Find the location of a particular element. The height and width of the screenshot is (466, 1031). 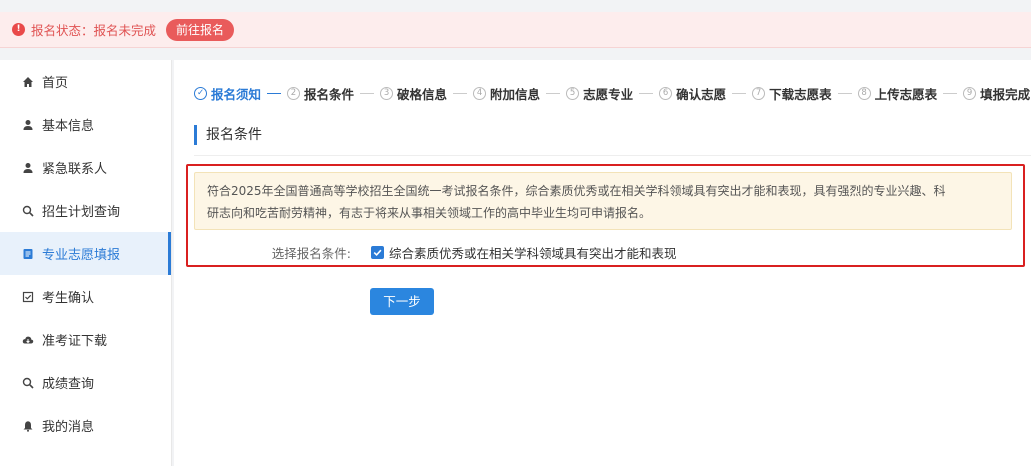

step-number: 5 is located at coordinates (573, 93).